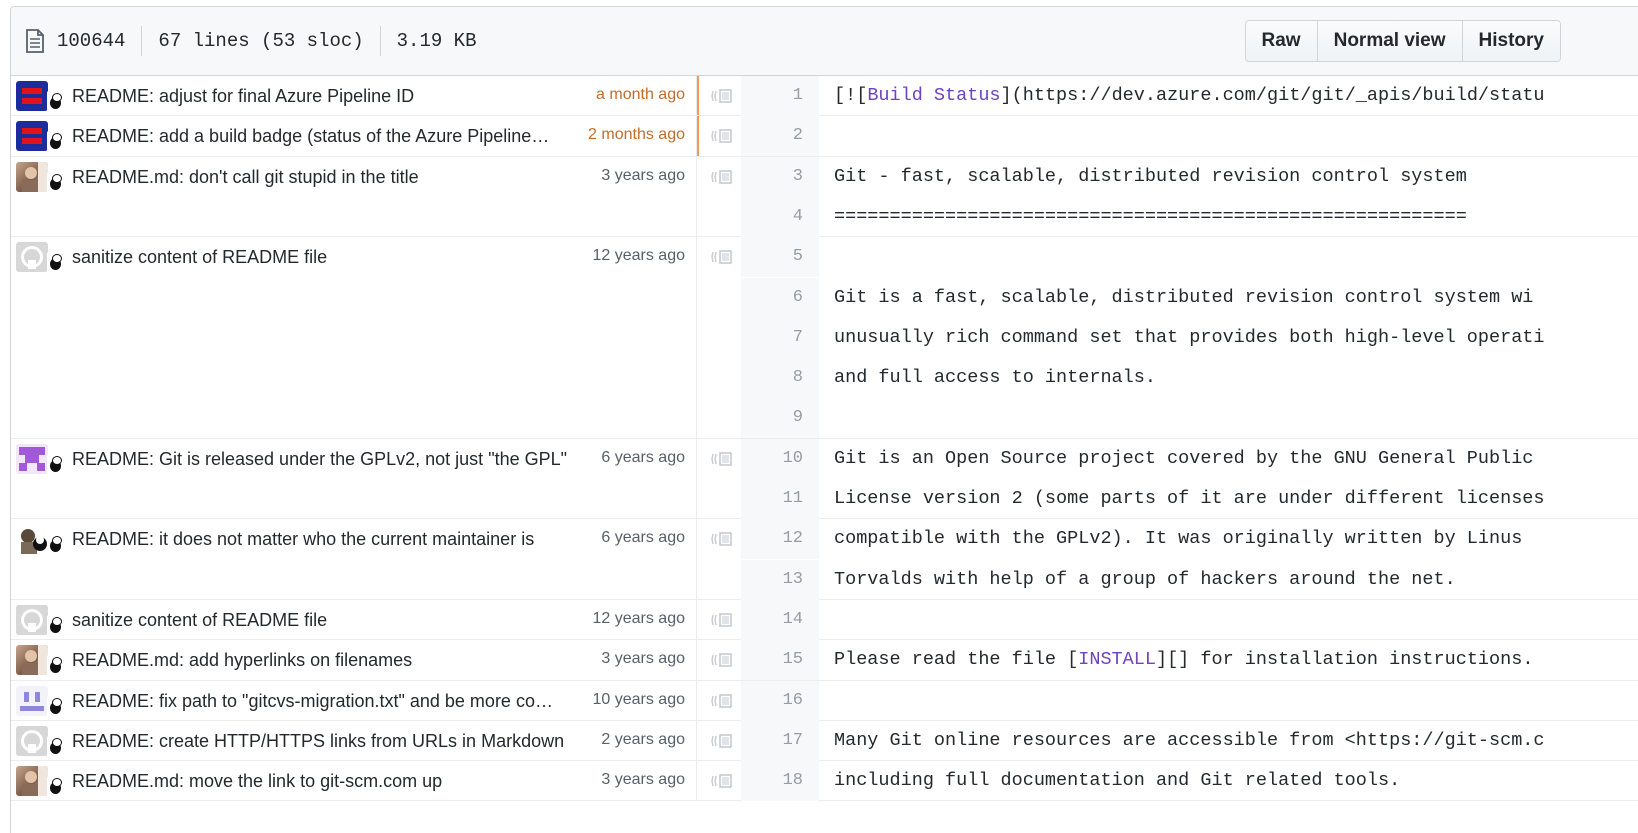 This screenshot has width=1638, height=833. Describe the element at coordinates (780, 217) in the screenshot. I see `line-number: 4` at that location.